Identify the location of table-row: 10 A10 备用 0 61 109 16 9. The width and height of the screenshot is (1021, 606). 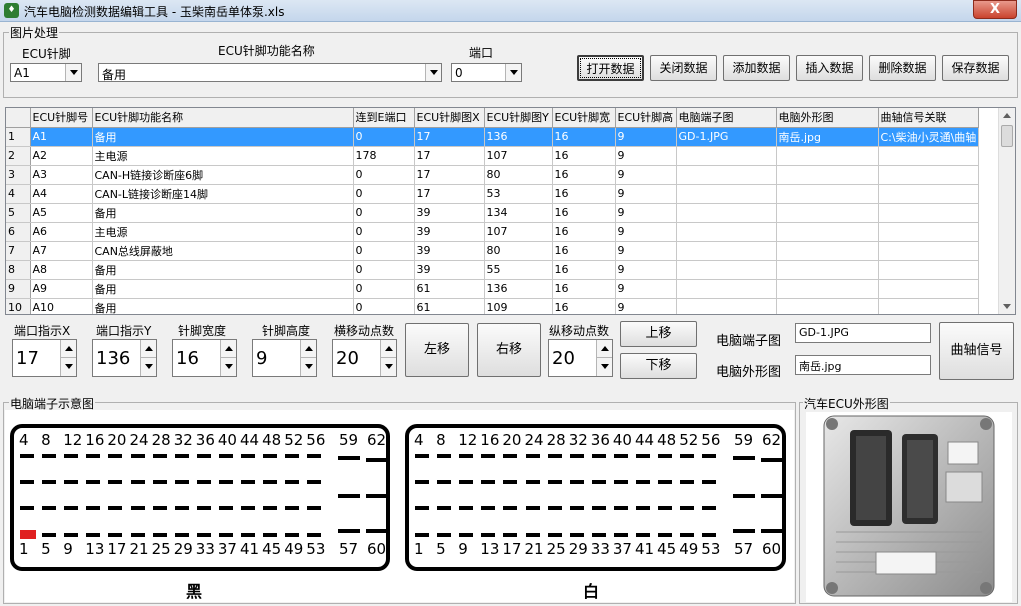
(493, 306).